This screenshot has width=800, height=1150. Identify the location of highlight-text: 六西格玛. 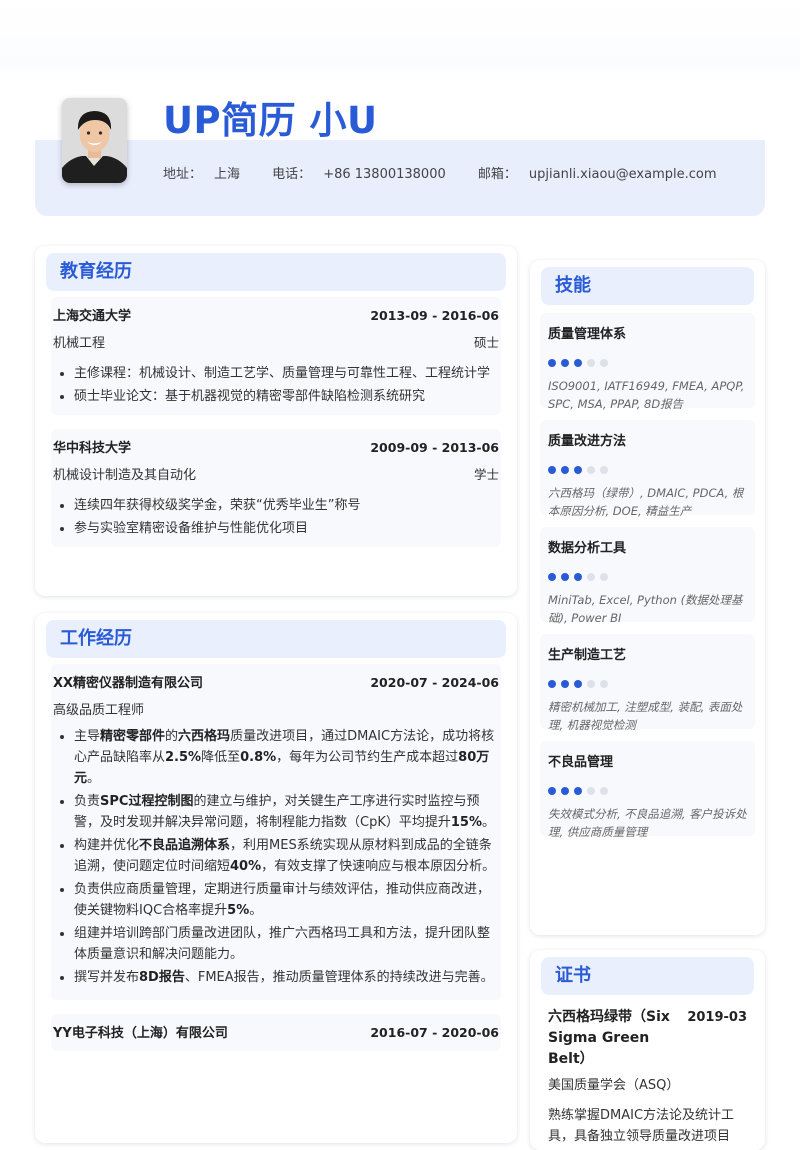
(204, 736).